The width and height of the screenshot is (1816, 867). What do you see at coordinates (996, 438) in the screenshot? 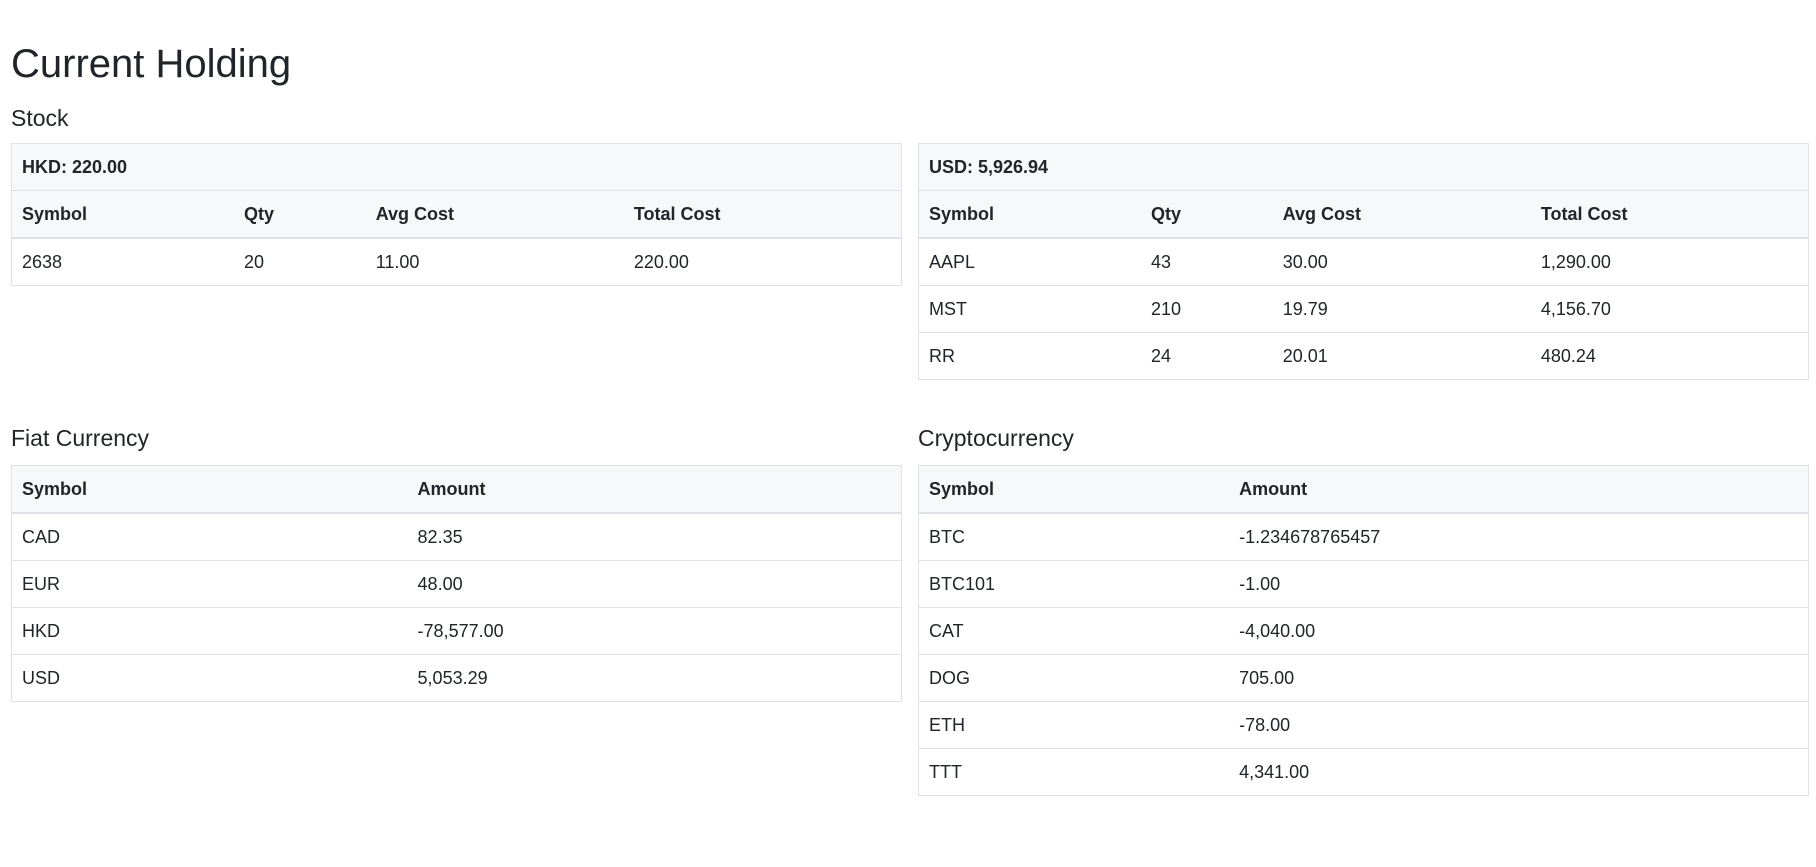
I see `crypto-section-title: Cryptocurrency` at bounding box center [996, 438].